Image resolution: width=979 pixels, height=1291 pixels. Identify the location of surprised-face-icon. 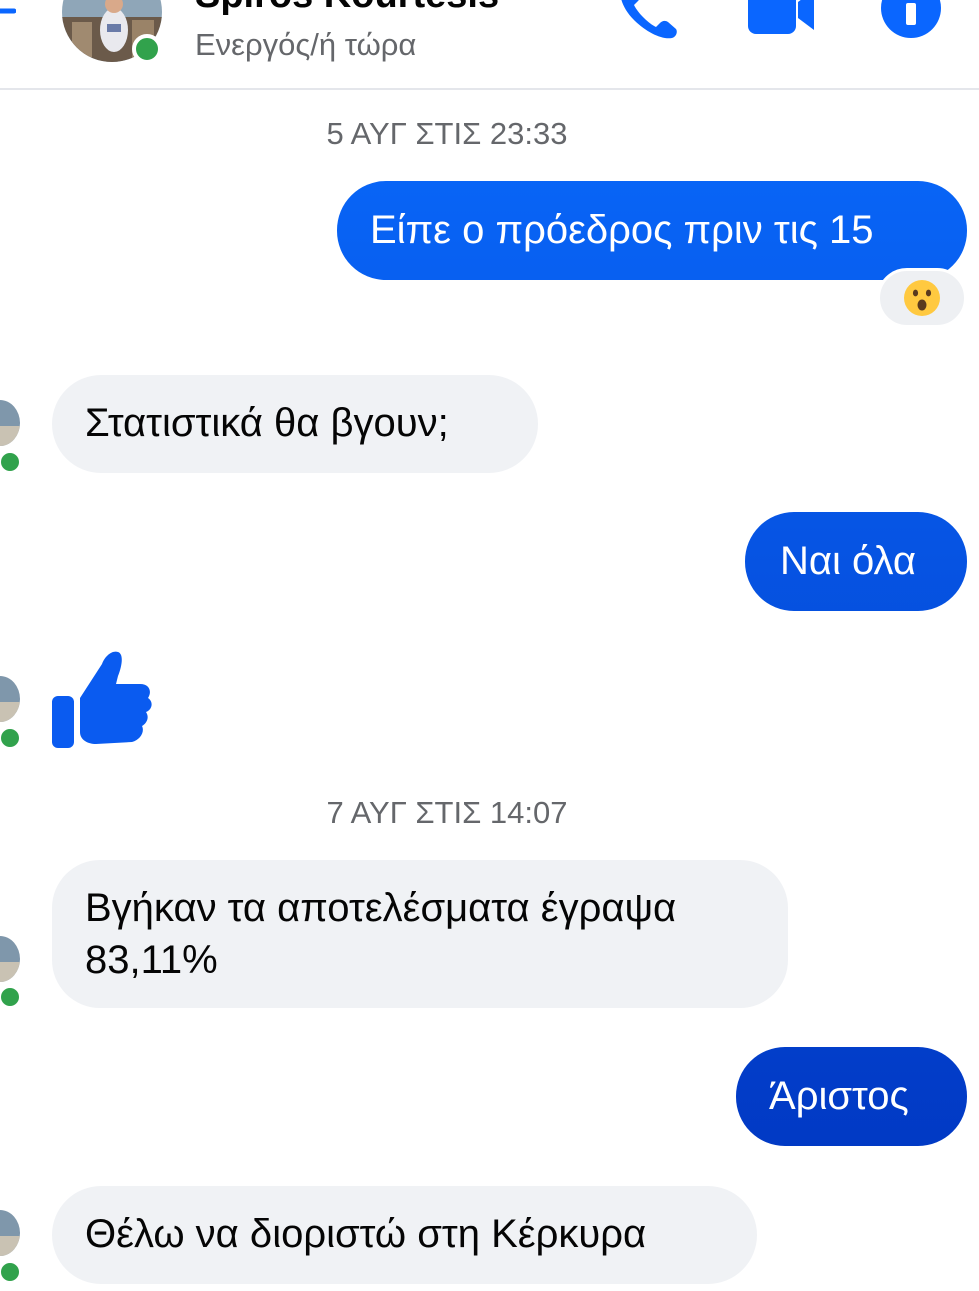
(922, 298).